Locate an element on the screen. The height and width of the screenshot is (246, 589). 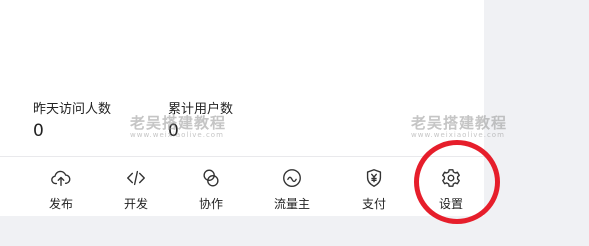
develop-button: 开发 is located at coordinates (136, 189).